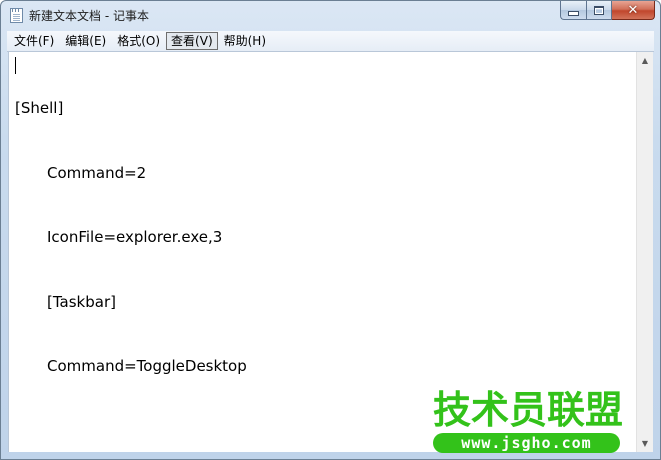 The width and height of the screenshot is (661, 460). What do you see at coordinates (573, 10) in the screenshot?
I see `minimize-button` at bounding box center [573, 10].